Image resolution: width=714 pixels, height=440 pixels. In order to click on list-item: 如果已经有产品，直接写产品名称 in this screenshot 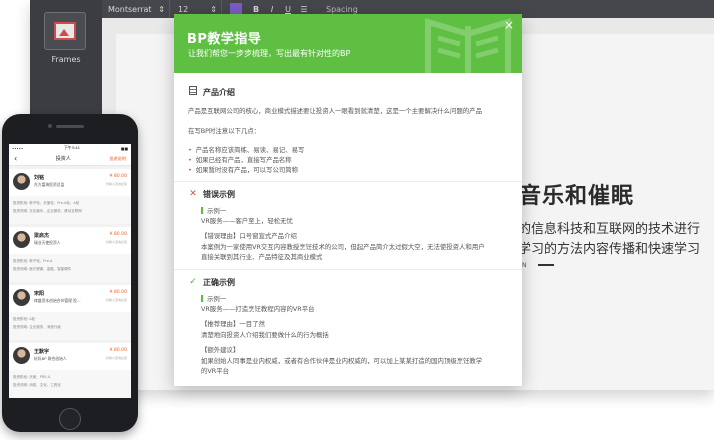, I will do `click(246, 161)`.